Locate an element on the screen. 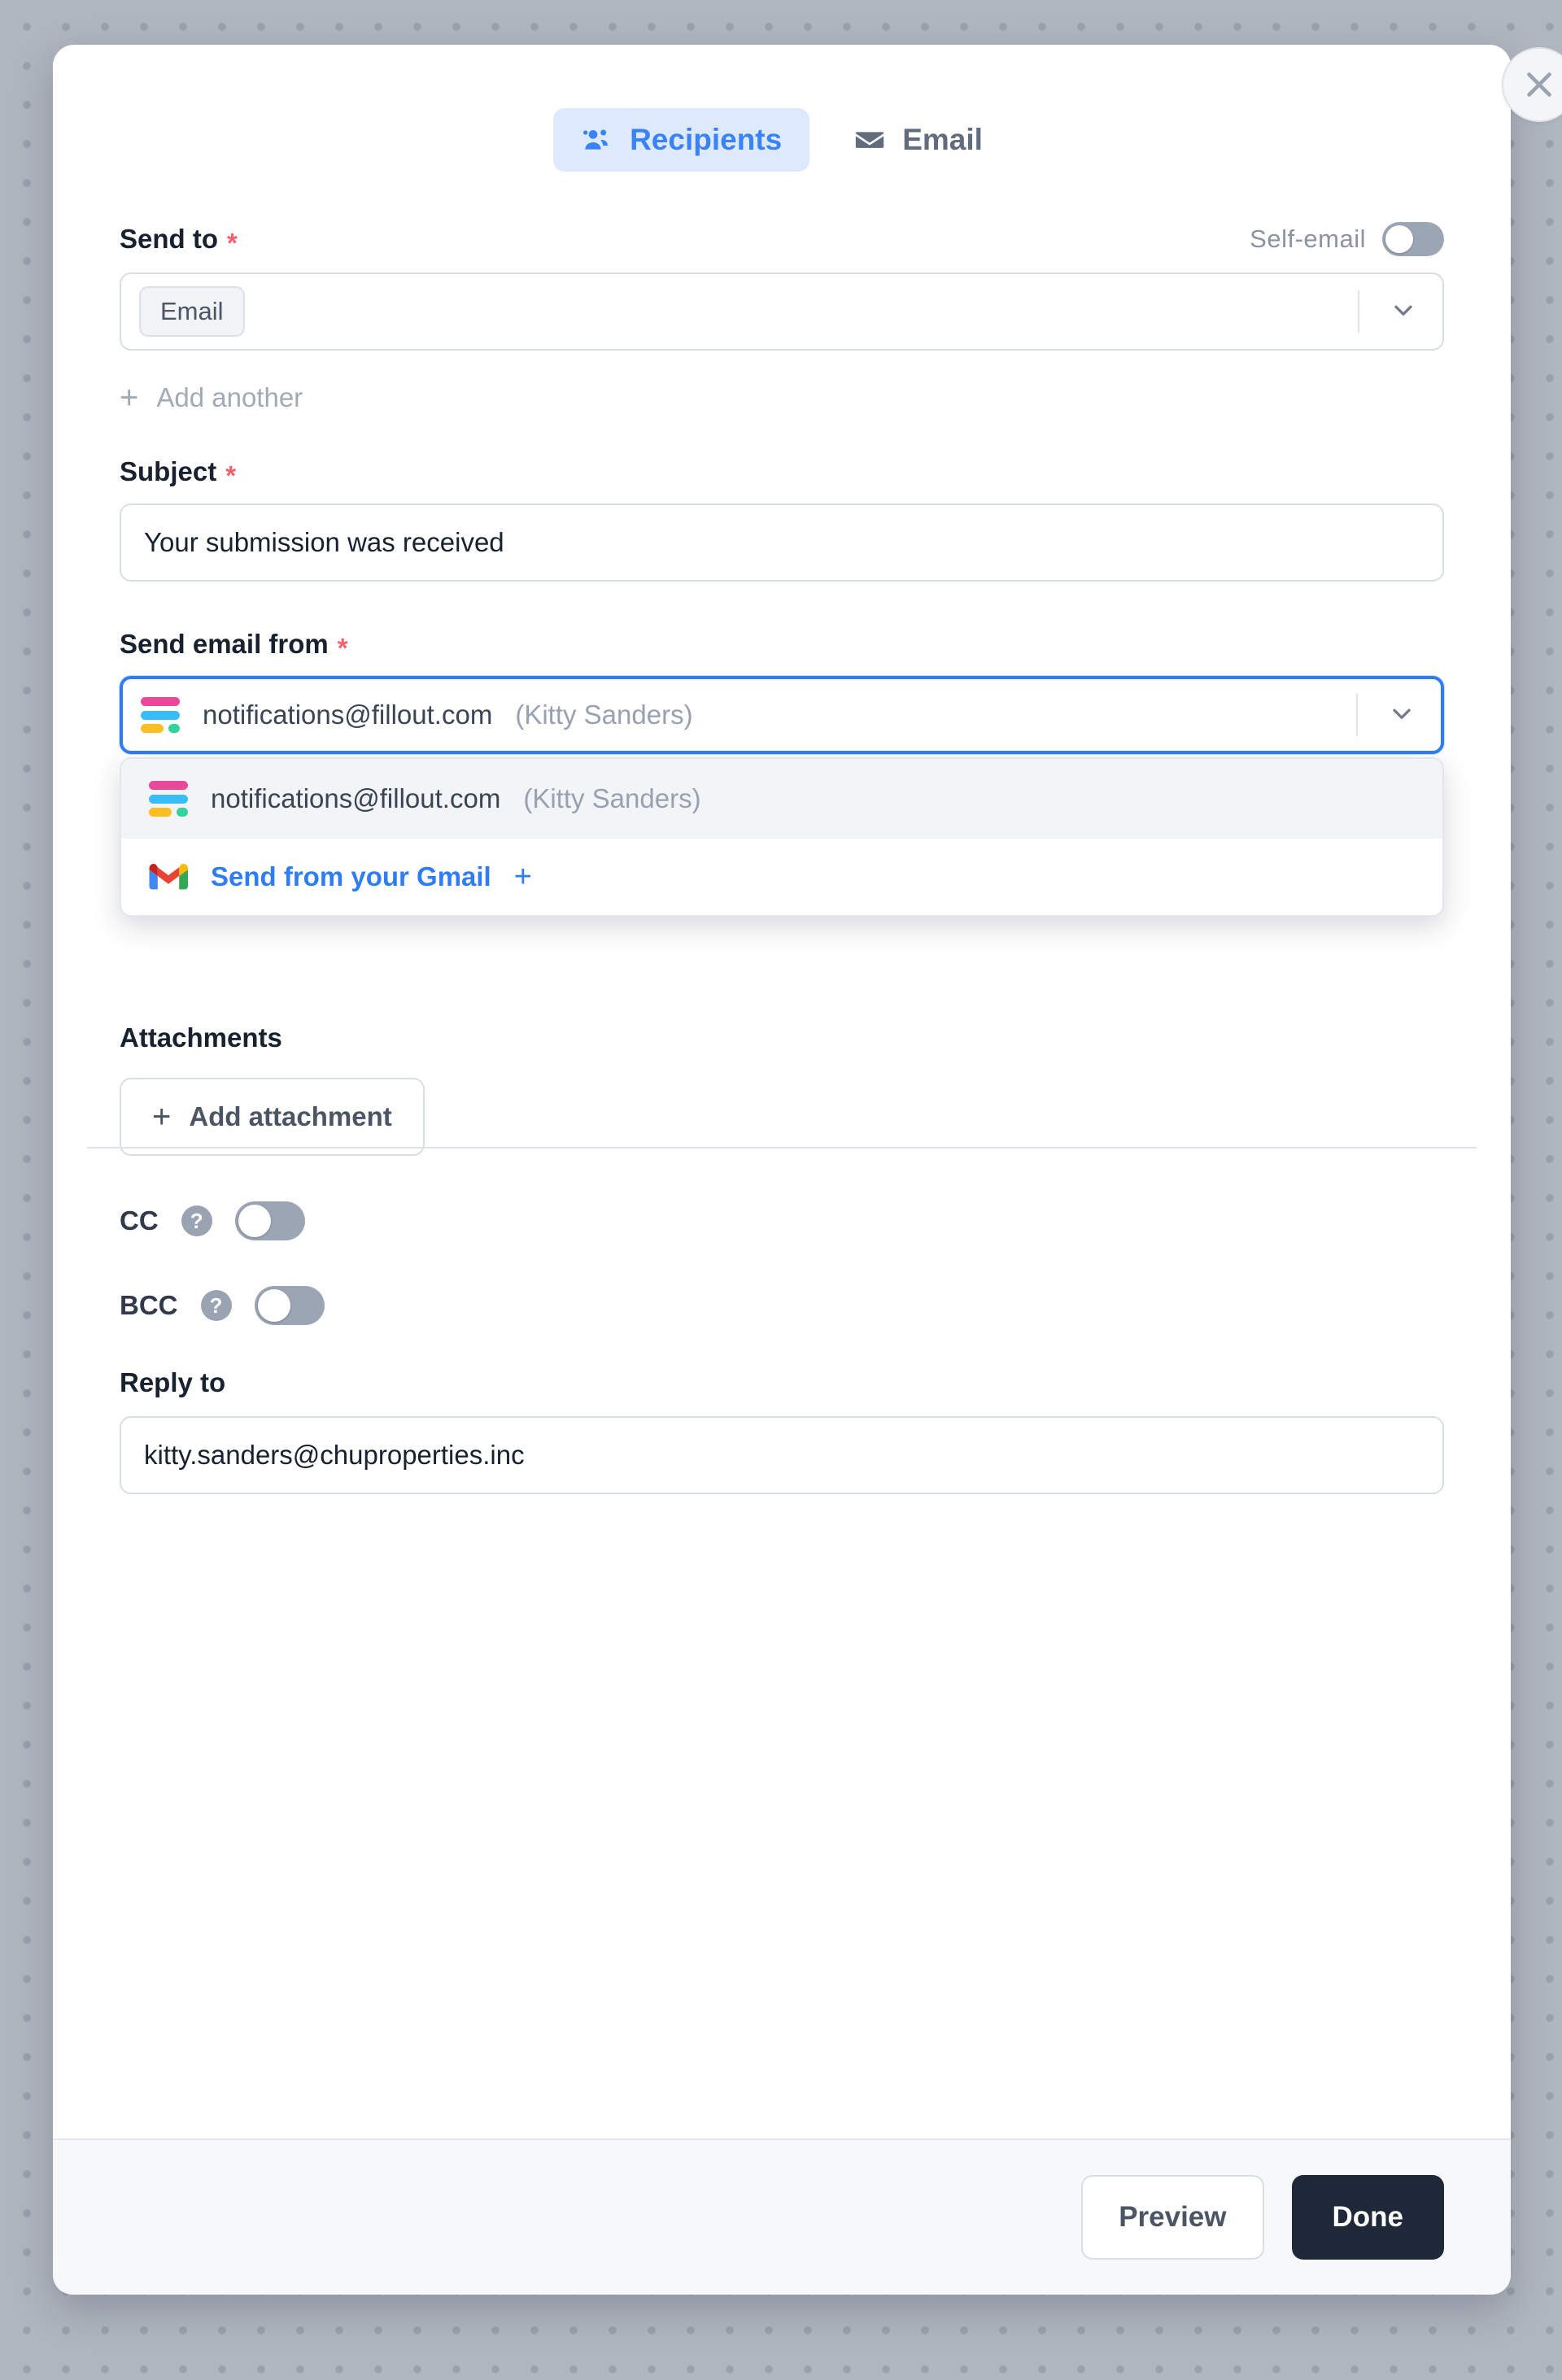  send-email-from-label-text: Send email from is located at coordinates (224, 644).